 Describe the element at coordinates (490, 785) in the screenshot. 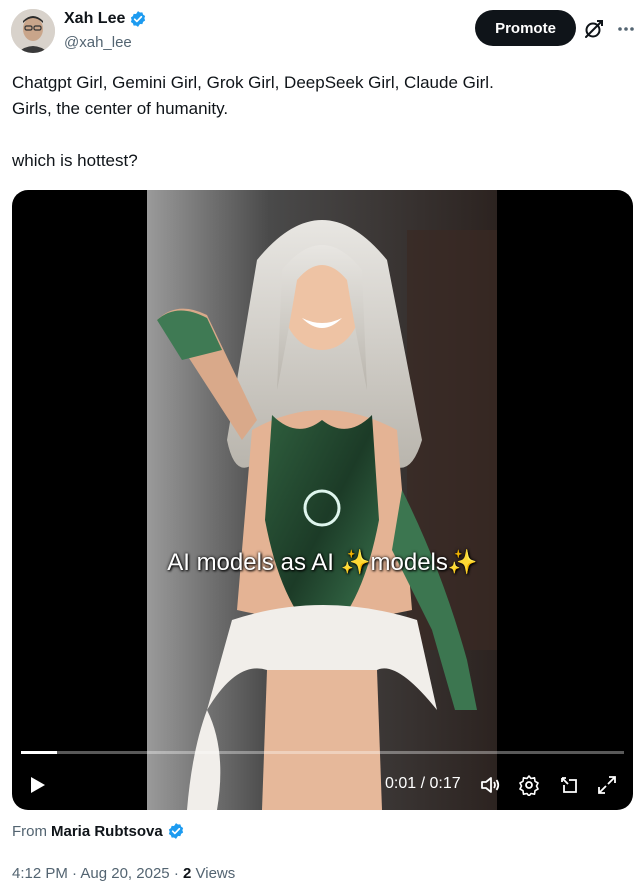

I see `volume-icon` at that location.